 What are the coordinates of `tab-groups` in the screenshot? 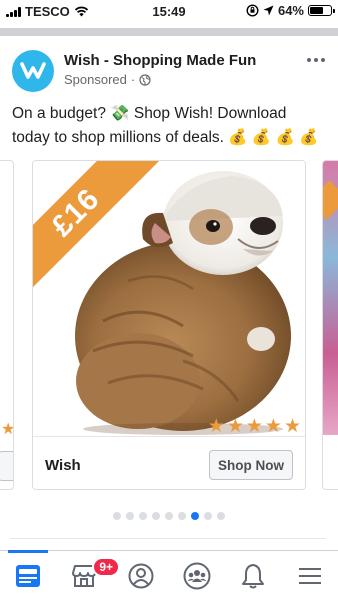 It's located at (197, 575).